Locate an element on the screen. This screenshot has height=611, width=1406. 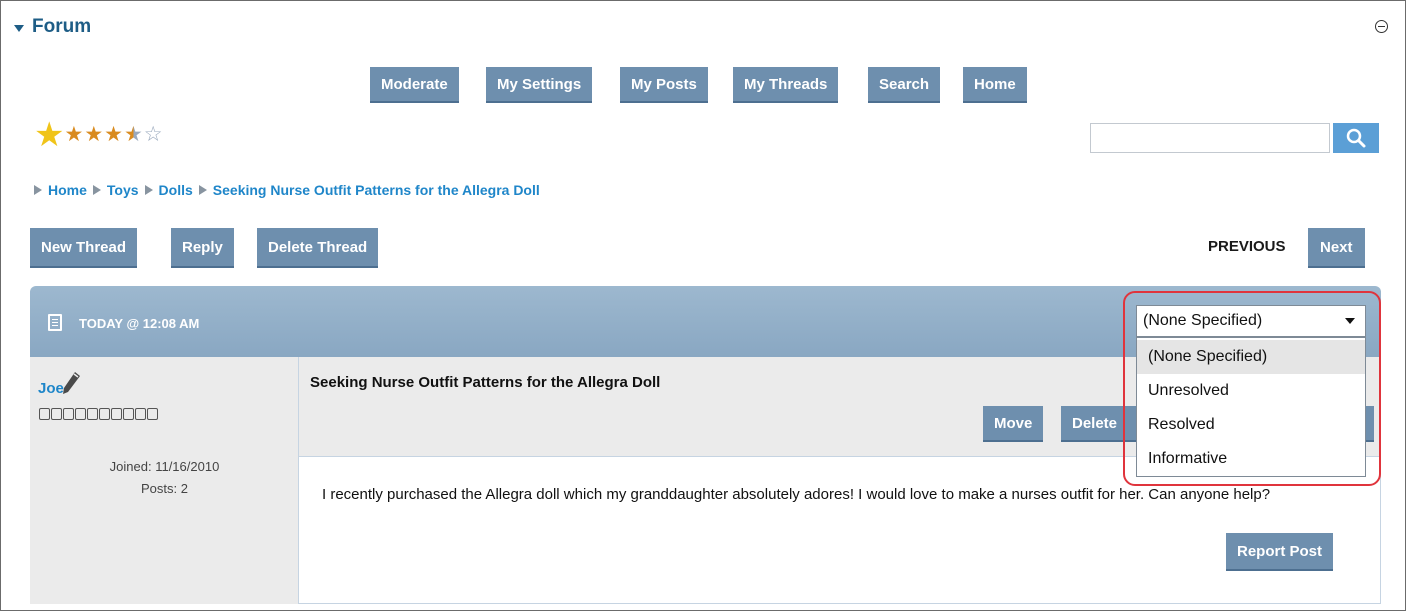
forum-header: Forum is located at coordinates (52, 27).